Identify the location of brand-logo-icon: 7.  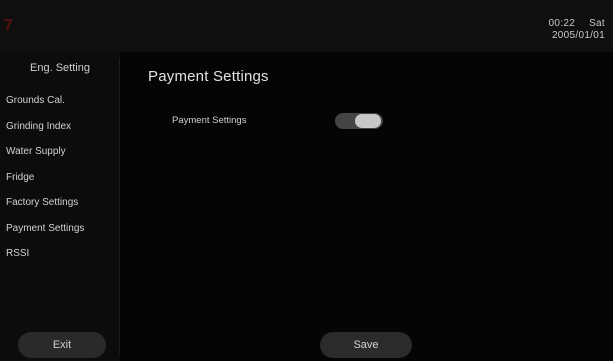
(8, 25).